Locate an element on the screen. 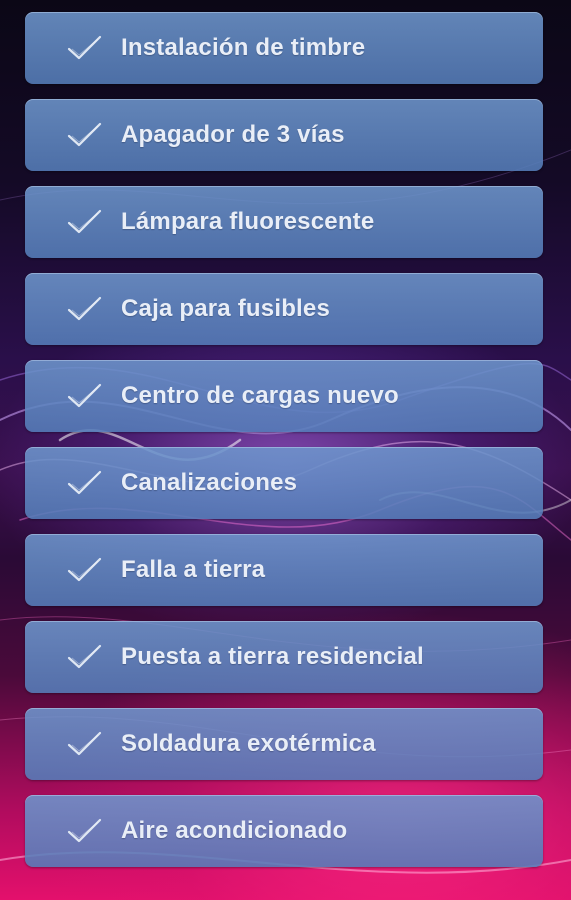  menu-item-label: Falla a tierra is located at coordinates (193, 569).